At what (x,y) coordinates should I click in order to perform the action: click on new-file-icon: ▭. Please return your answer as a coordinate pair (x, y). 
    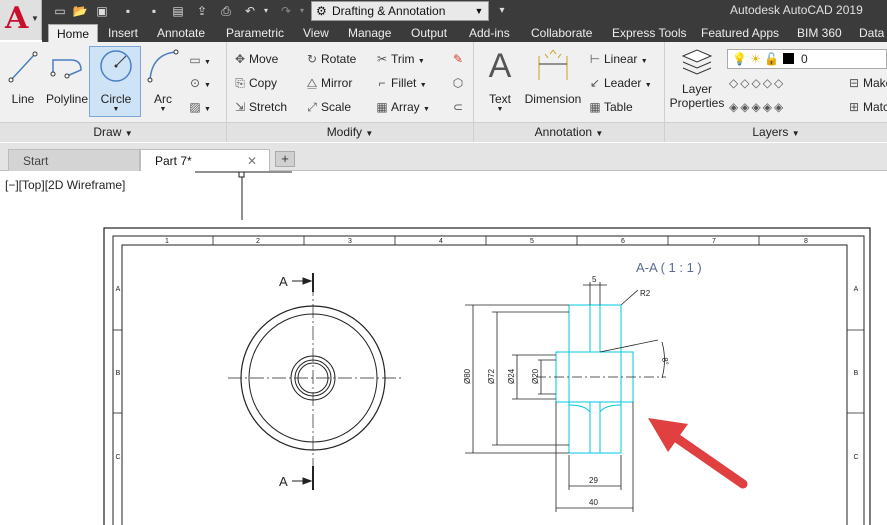
    Looking at the image, I should click on (60, 11).